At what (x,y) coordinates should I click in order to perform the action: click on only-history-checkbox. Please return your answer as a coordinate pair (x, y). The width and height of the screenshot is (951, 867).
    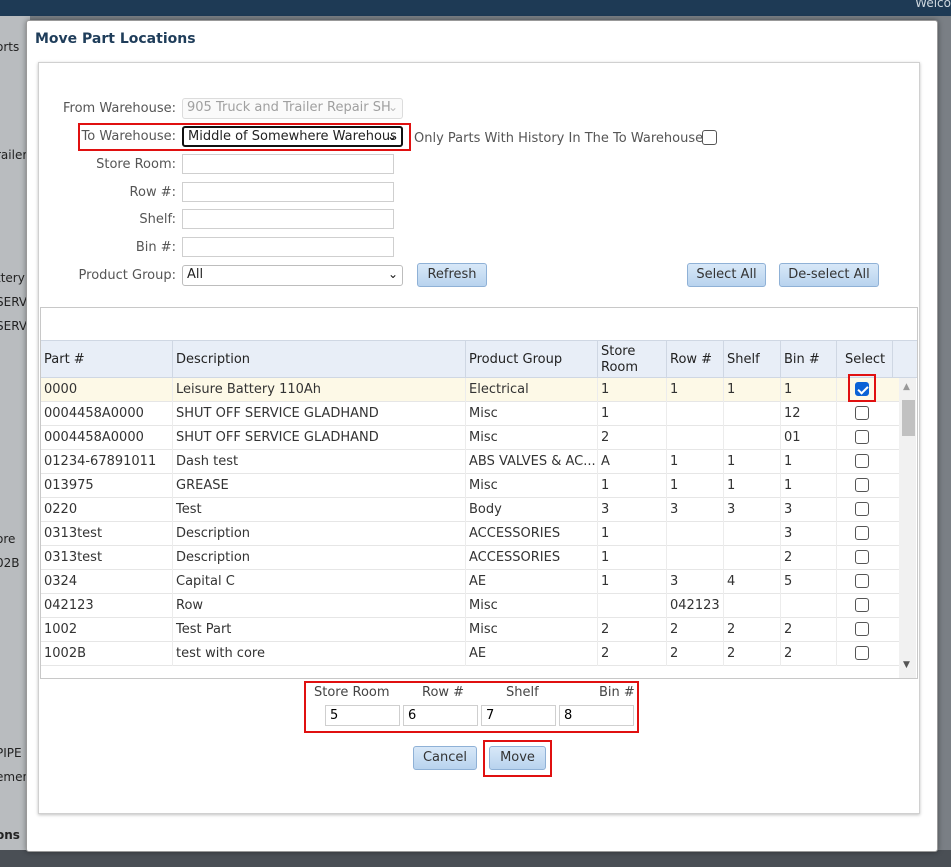
    Looking at the image, I should click on (709, 137).